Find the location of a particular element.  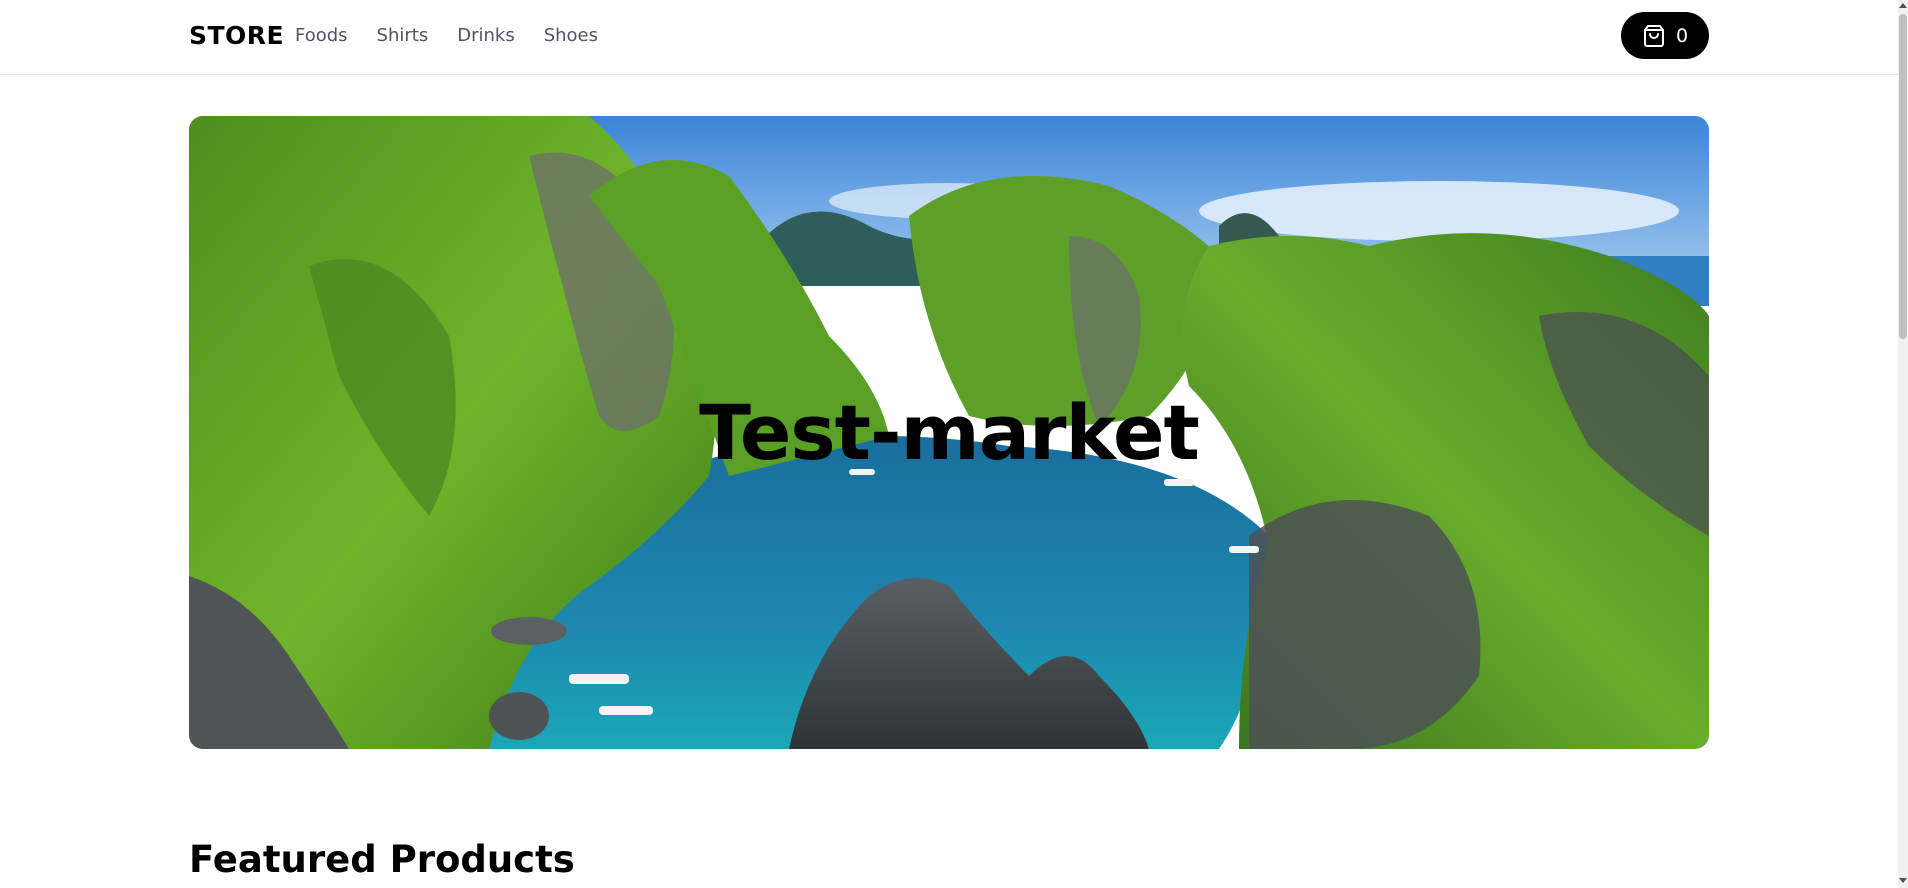

scroll-down-arrow-icon is located at coordinates (1903, 880).